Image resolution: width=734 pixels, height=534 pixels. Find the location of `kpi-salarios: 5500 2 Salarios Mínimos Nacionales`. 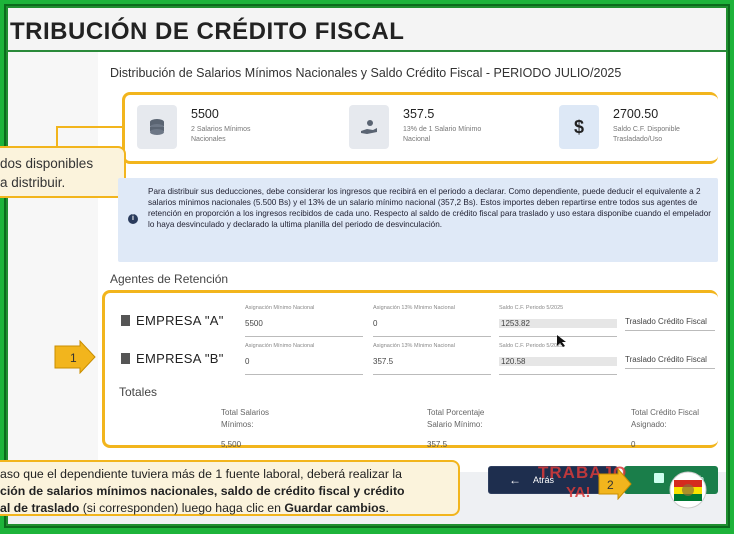

kpi-salarios: 5500 2 Salarios Mínimos Nacionales is located at coordinates (227, 130).